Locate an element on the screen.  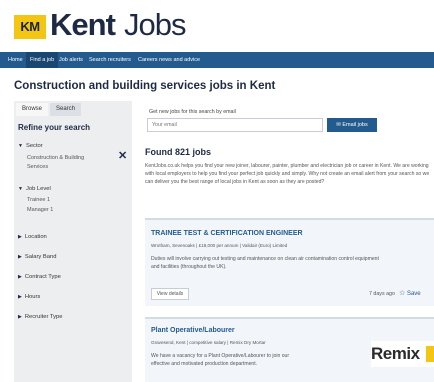
filter-sector-label: Sector is located at coordinates (34, 146).